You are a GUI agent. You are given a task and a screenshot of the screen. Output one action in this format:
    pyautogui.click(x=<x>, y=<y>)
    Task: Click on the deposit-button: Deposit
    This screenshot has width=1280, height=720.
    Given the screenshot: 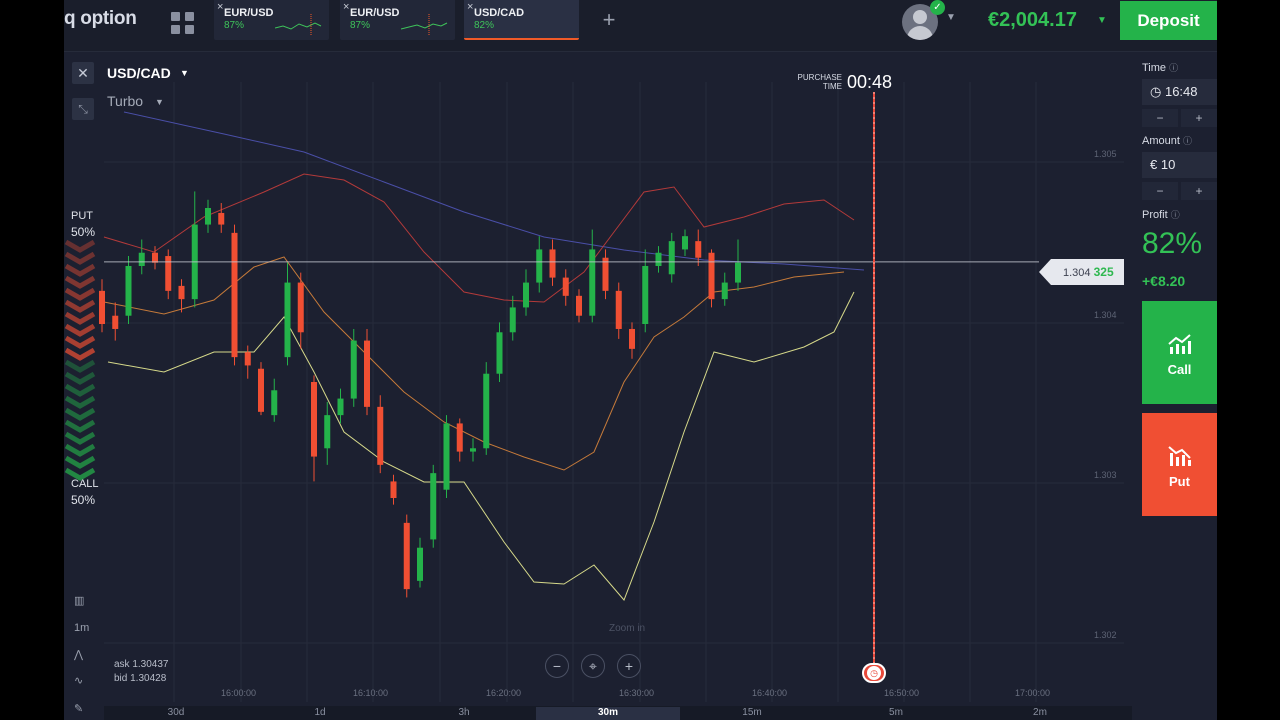 What is the action you would take?
    pyautogui.click(x=1168, y=20)
    